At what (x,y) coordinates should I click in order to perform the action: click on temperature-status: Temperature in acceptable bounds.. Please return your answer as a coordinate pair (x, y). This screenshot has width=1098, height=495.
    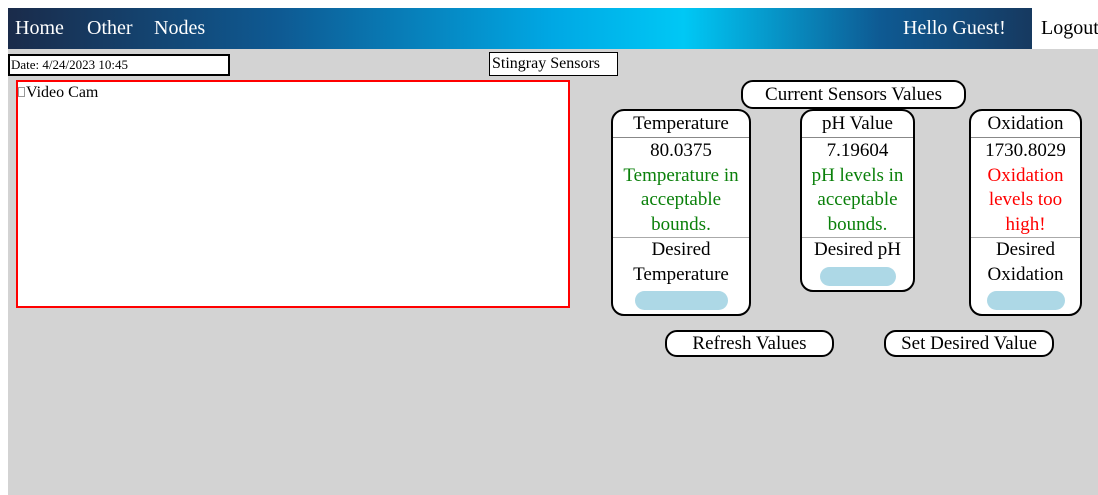
    Looking at the image, I should click on (681, 199).